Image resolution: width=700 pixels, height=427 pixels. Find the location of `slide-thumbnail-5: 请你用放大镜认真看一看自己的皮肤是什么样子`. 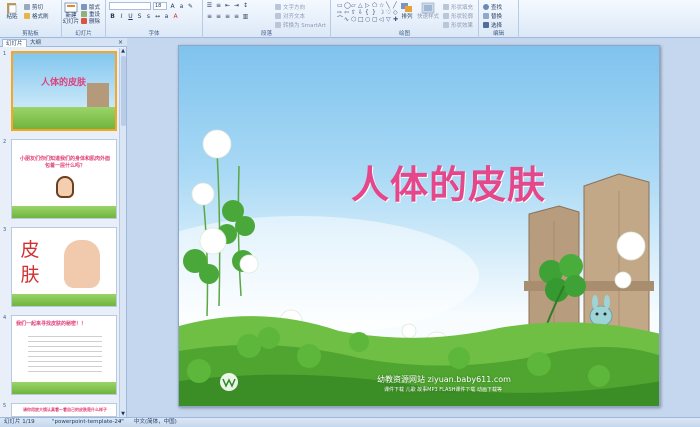

slide-thumbnail-5: 请你用放大镜认真看一看自己的皮肤是什么样子 is located at coordinates (64, 410).